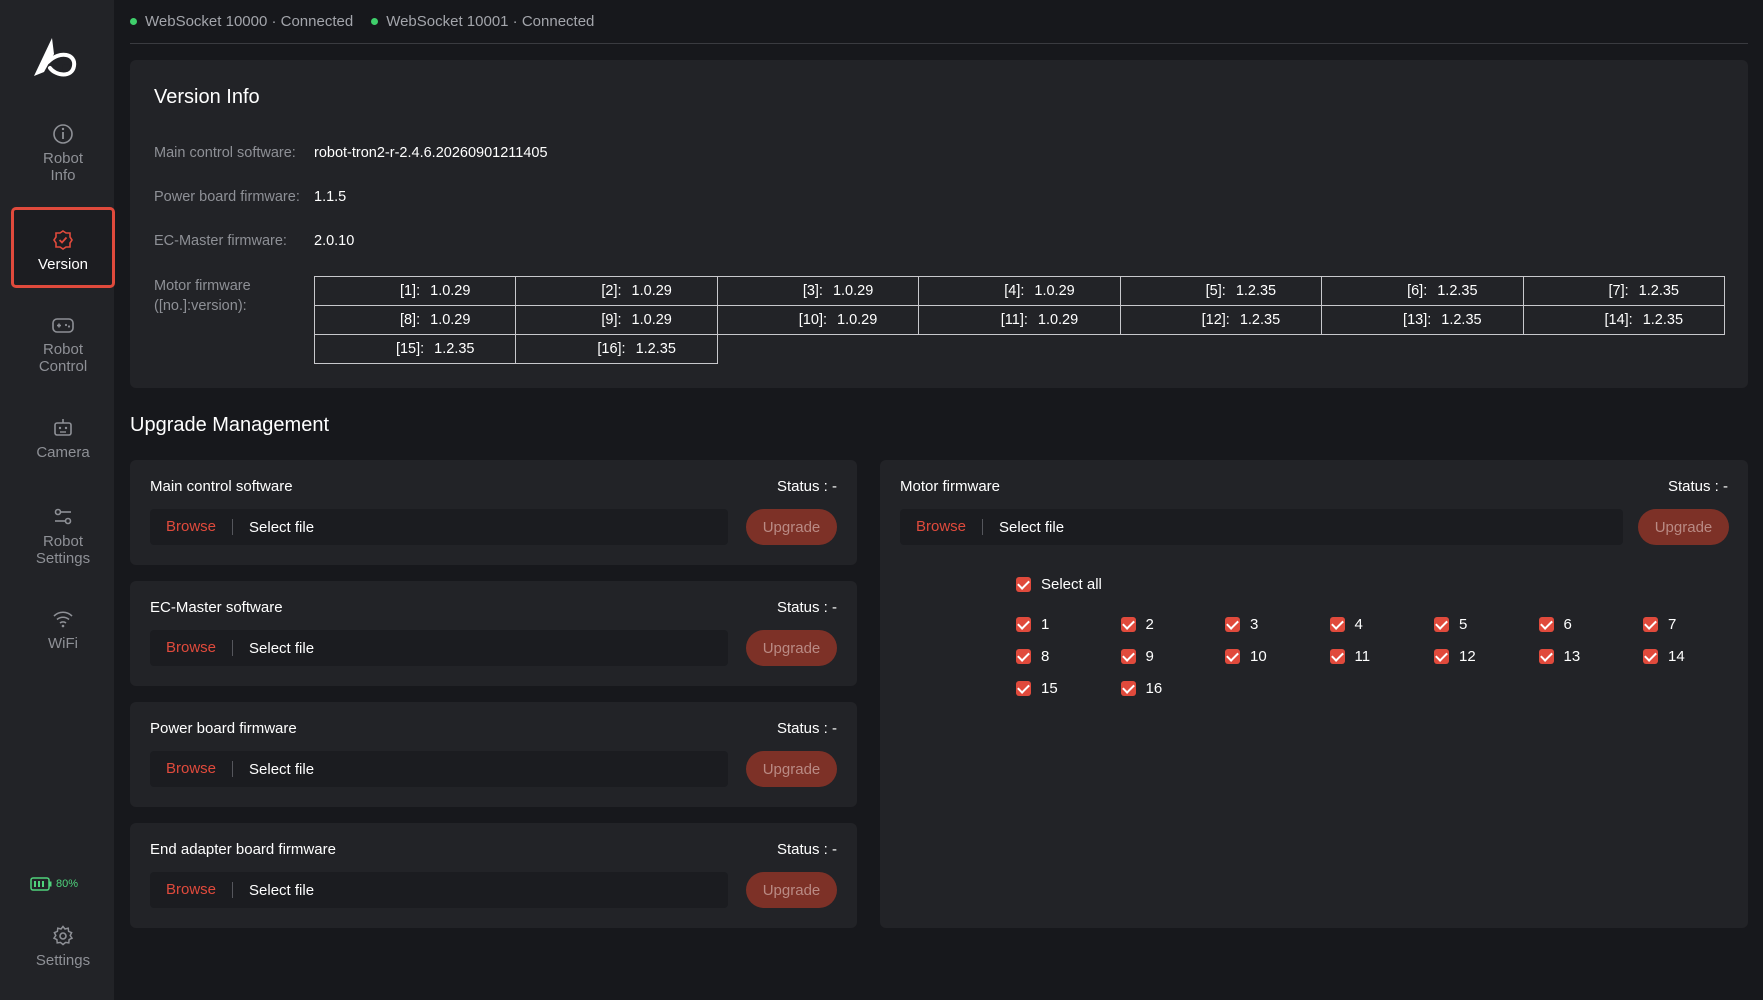 Image resolution: width=1763 pixels, height=1000 pixels. What do you see at coordinates (1624, 320) in the screenshot?
I see `motor-cell: [14]: 1.2.35` at bounding box center [1624, 320].